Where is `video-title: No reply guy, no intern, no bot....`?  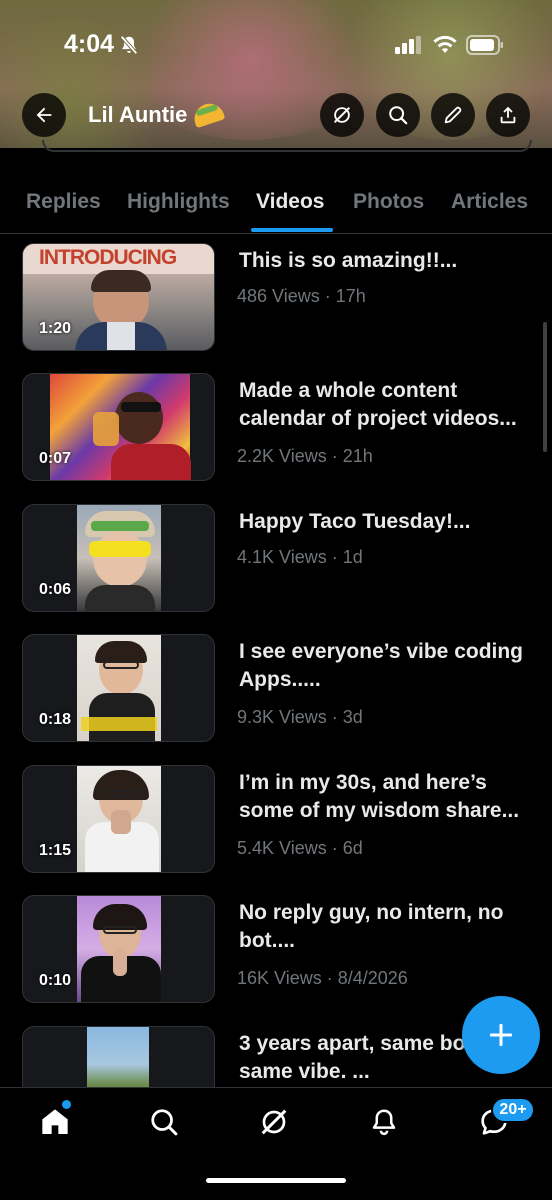 video-title: No reply guy, no intern, no bot.... is located at coordinates (387, 927).